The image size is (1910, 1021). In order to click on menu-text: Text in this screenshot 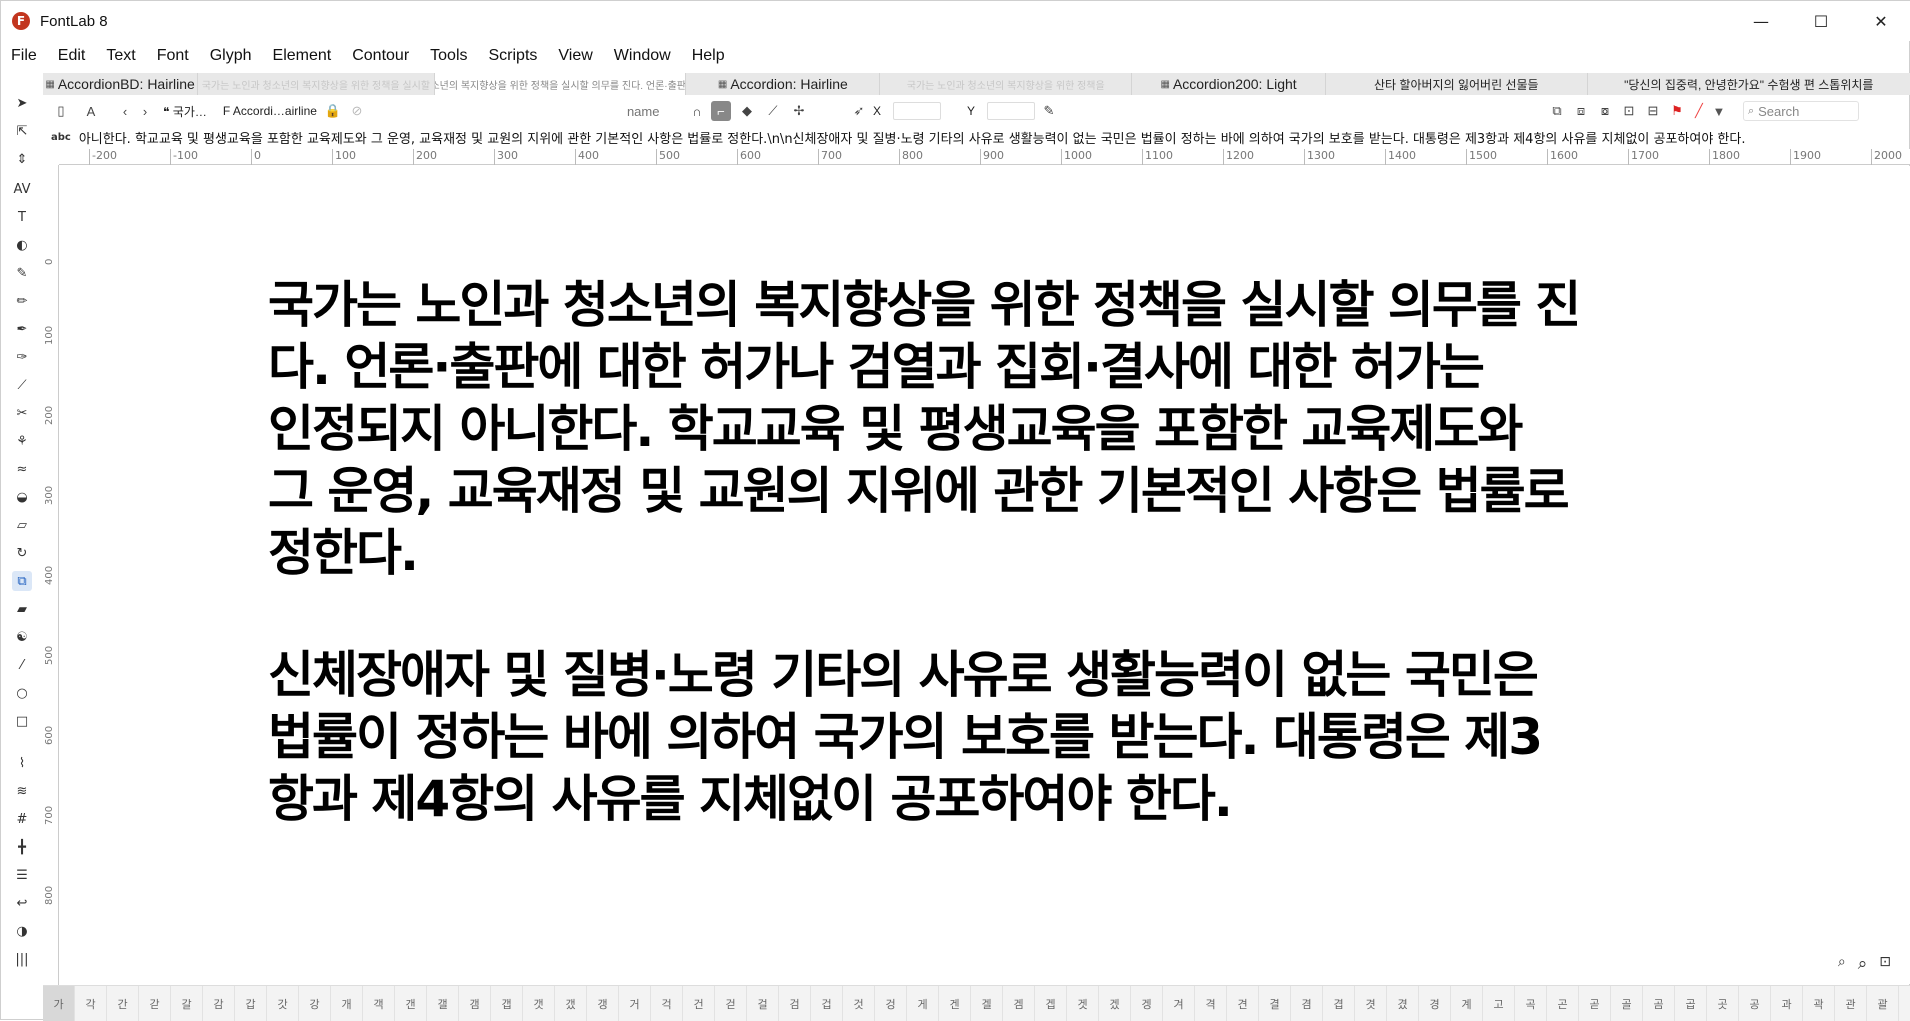, I will do `click(120, 56)`.